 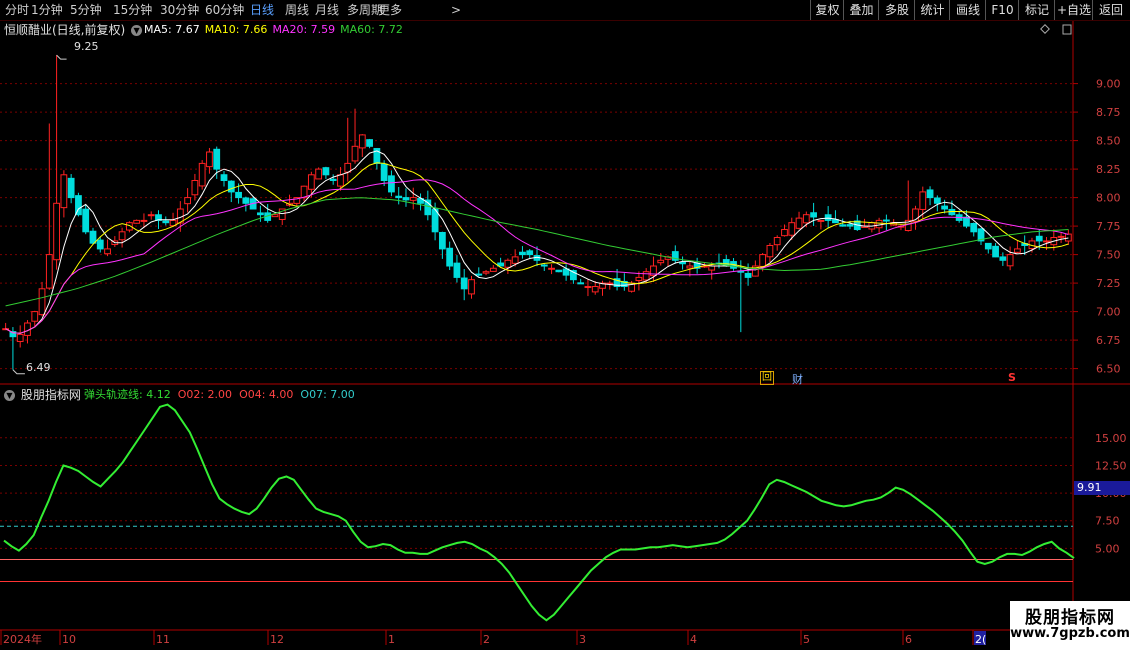 What do you see at coordinates (767, 378) in the screenshot?
I see `fuquan-marker: 回` at bounding box center [767, 378].